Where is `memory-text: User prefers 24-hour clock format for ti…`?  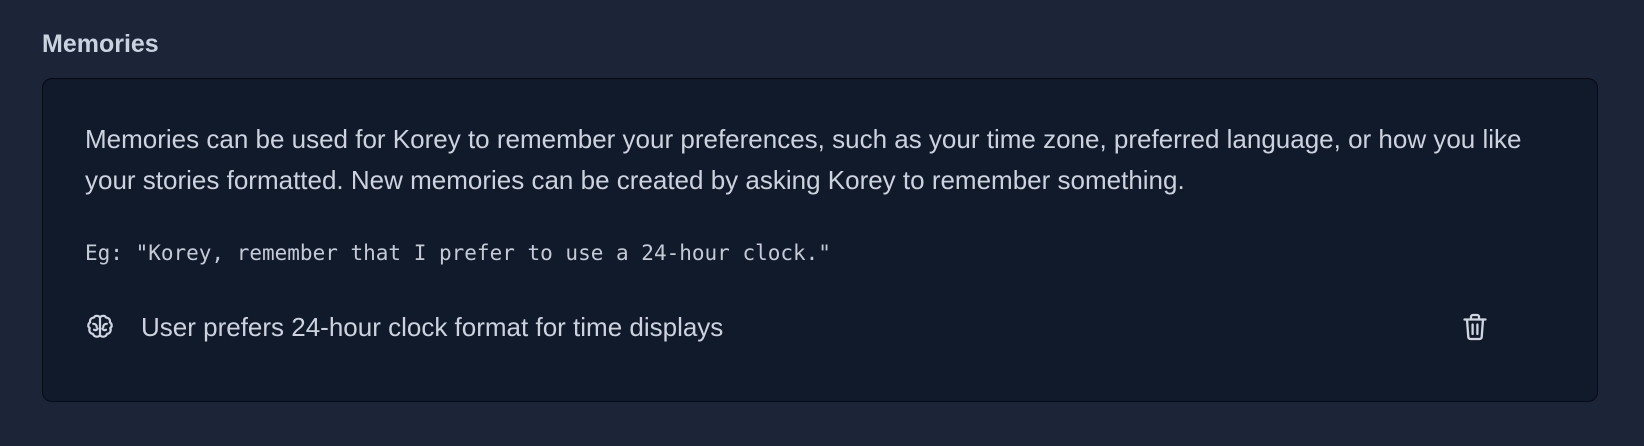
memory-text: User prefers 24-hour clock format for ti… is located at coordinates (432, 327).